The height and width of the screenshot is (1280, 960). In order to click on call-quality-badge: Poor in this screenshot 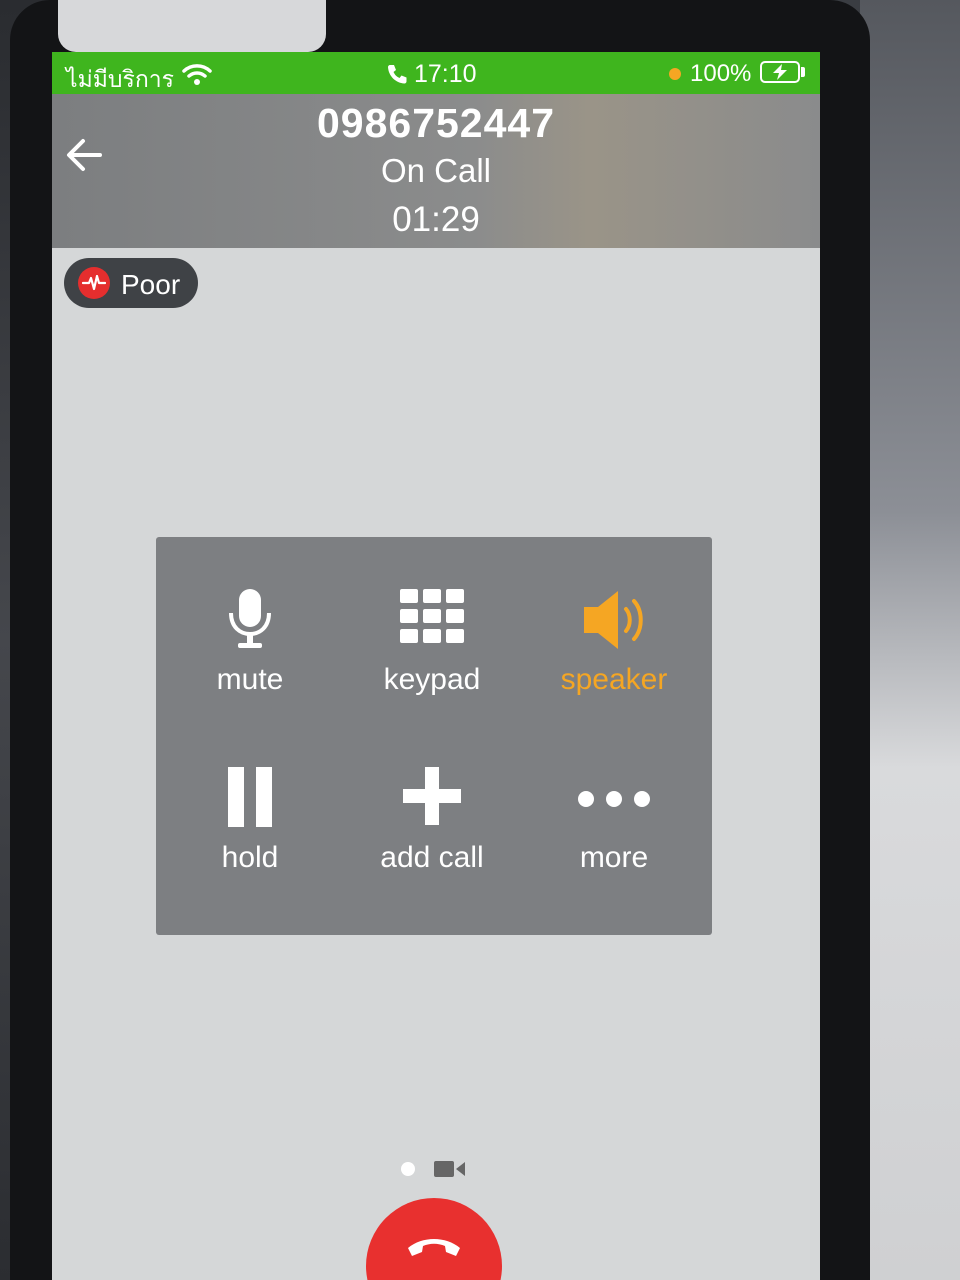, I will do `click(131, 283)`.